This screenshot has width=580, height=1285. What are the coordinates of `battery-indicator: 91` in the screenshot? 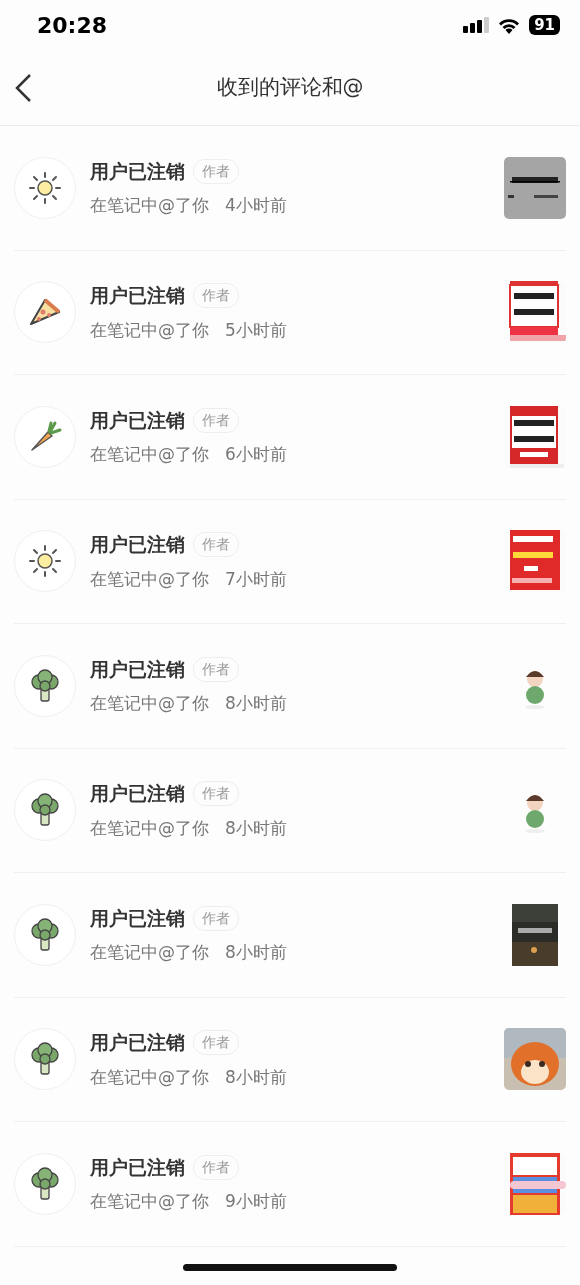 It's located at (544, 25).